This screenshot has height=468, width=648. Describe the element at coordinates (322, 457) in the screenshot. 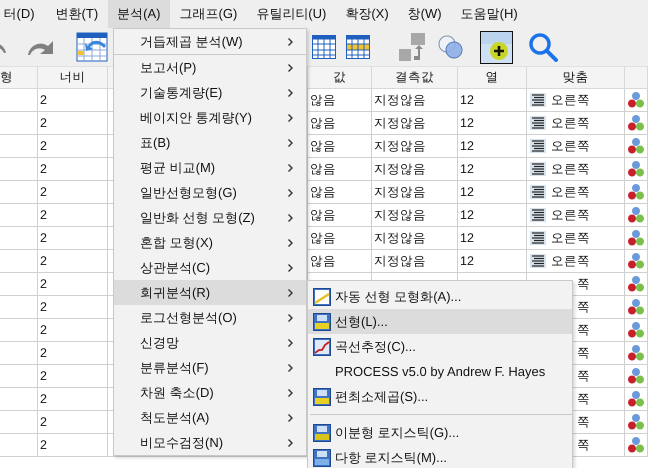

I see `multinomial-regression-icon` at that location.